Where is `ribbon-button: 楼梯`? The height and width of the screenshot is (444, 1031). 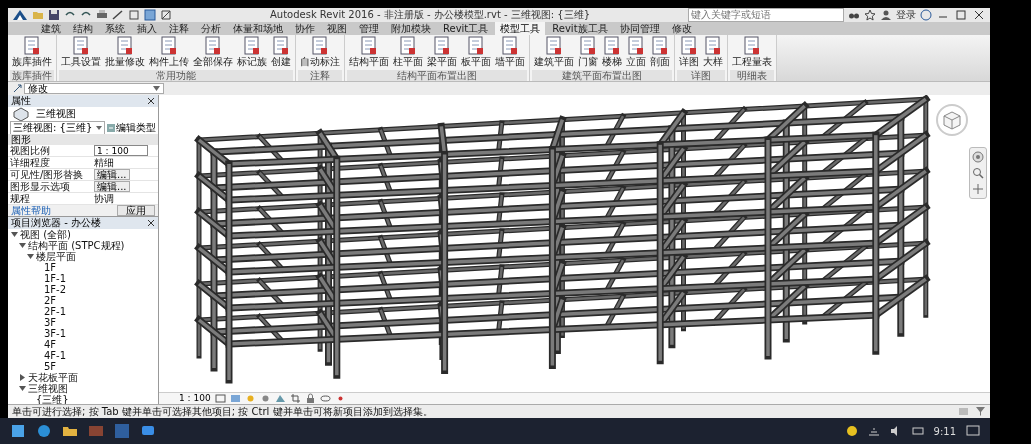 ribbon-button: 楼梯 is located at coordinates (612, 52).